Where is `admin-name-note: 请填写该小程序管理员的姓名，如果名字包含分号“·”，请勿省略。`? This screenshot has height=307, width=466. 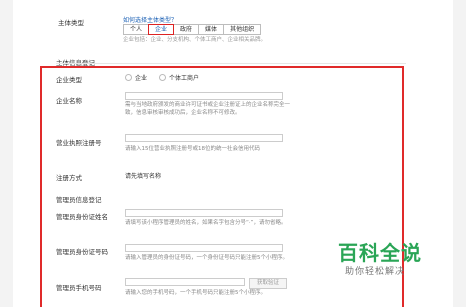 admin-name-note: 请填写该小程序管理员的姓名，如果名字包含分号“·”，请勿省略。 is located at coordinates (206, 223).